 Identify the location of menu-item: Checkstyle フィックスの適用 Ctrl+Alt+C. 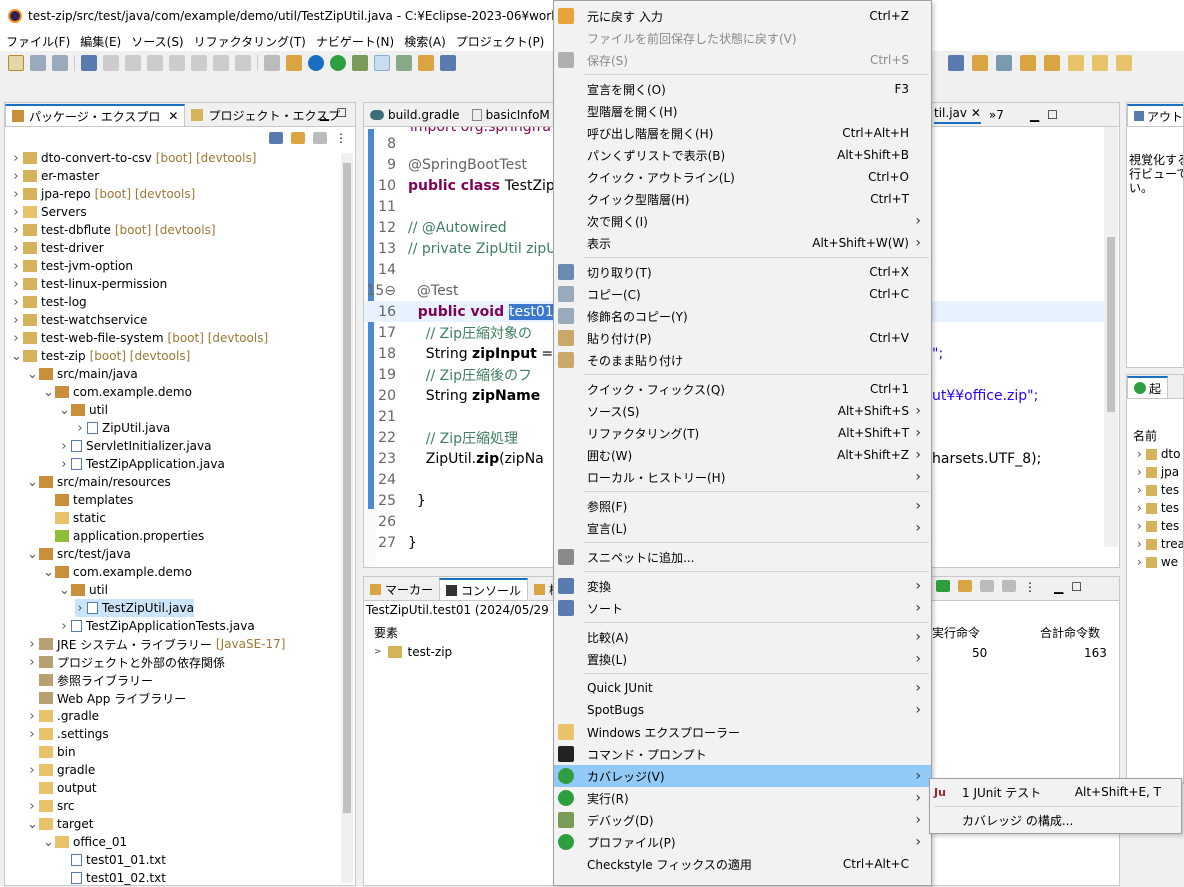
(742, 864).